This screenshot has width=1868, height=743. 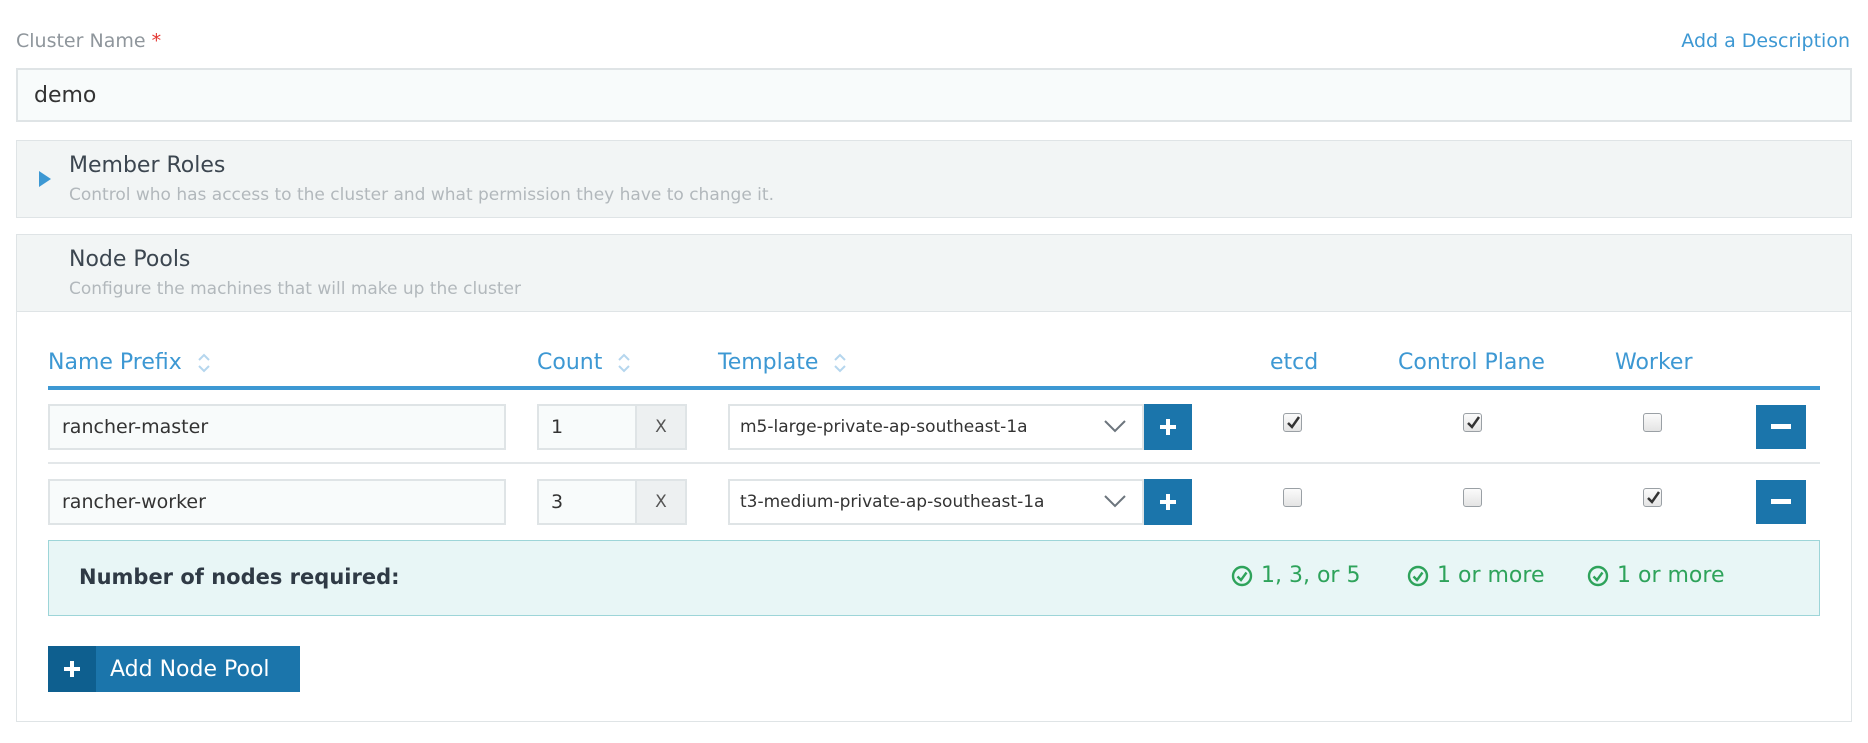 I want to click on header-divider, so click(x=934, y=388).